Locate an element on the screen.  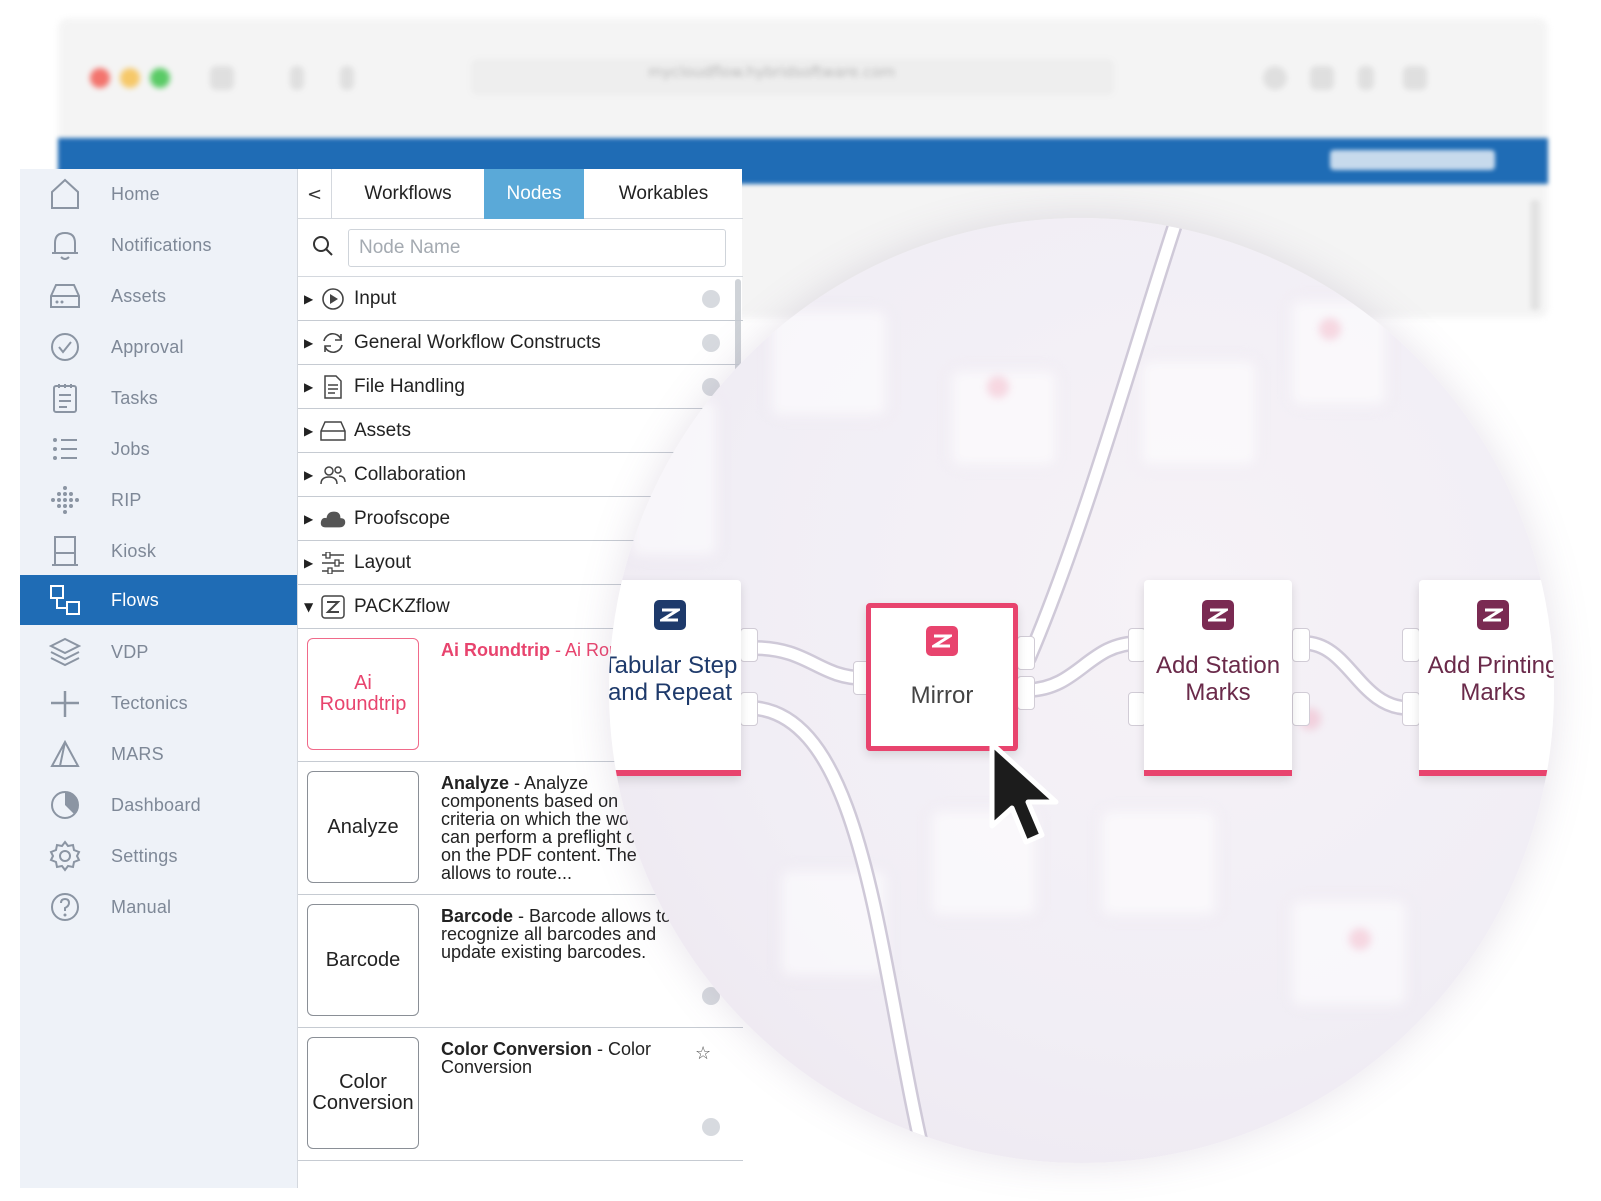
sidebar-item-flows: Flows is located at coordinates (158, 600).